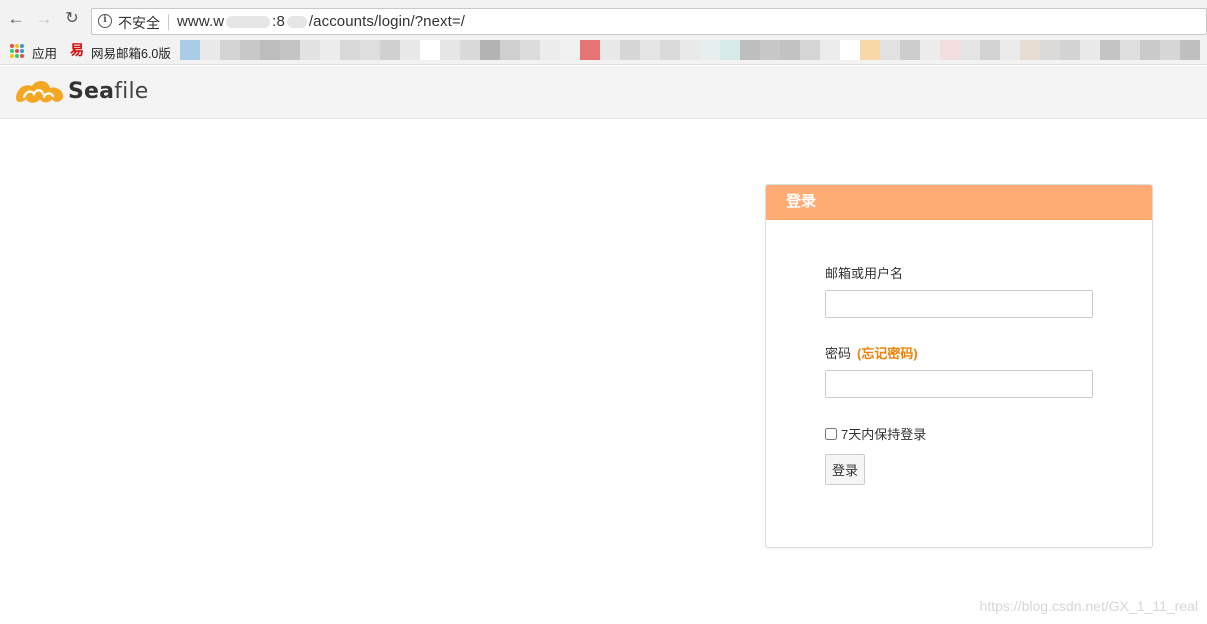 The height and width of the screenshot is (624, 1207). What do you see at coordinates (884, 434) in the screenshot?
I see `remember-me-label: 7天内保持登录` at bounding box center [884, 434].